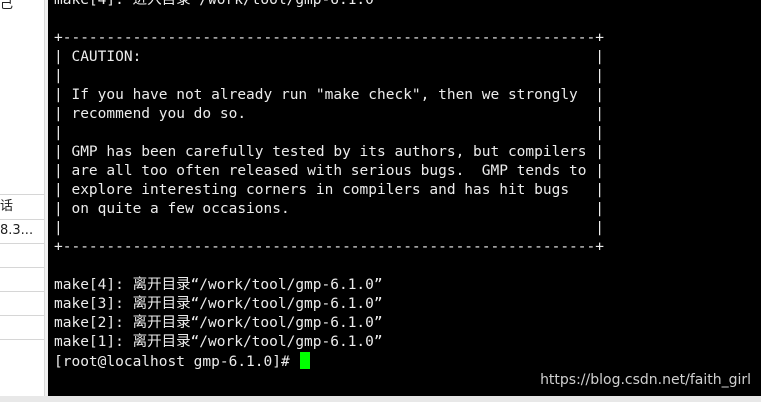 Image resolution: width=761 pixels, height=402 pixels. What do you see at coordinates (176, 362) in the screenshot?
I see `shell-prompt: [root@localhost gmp-6.1.0]#` at bounding box center [176, 362].